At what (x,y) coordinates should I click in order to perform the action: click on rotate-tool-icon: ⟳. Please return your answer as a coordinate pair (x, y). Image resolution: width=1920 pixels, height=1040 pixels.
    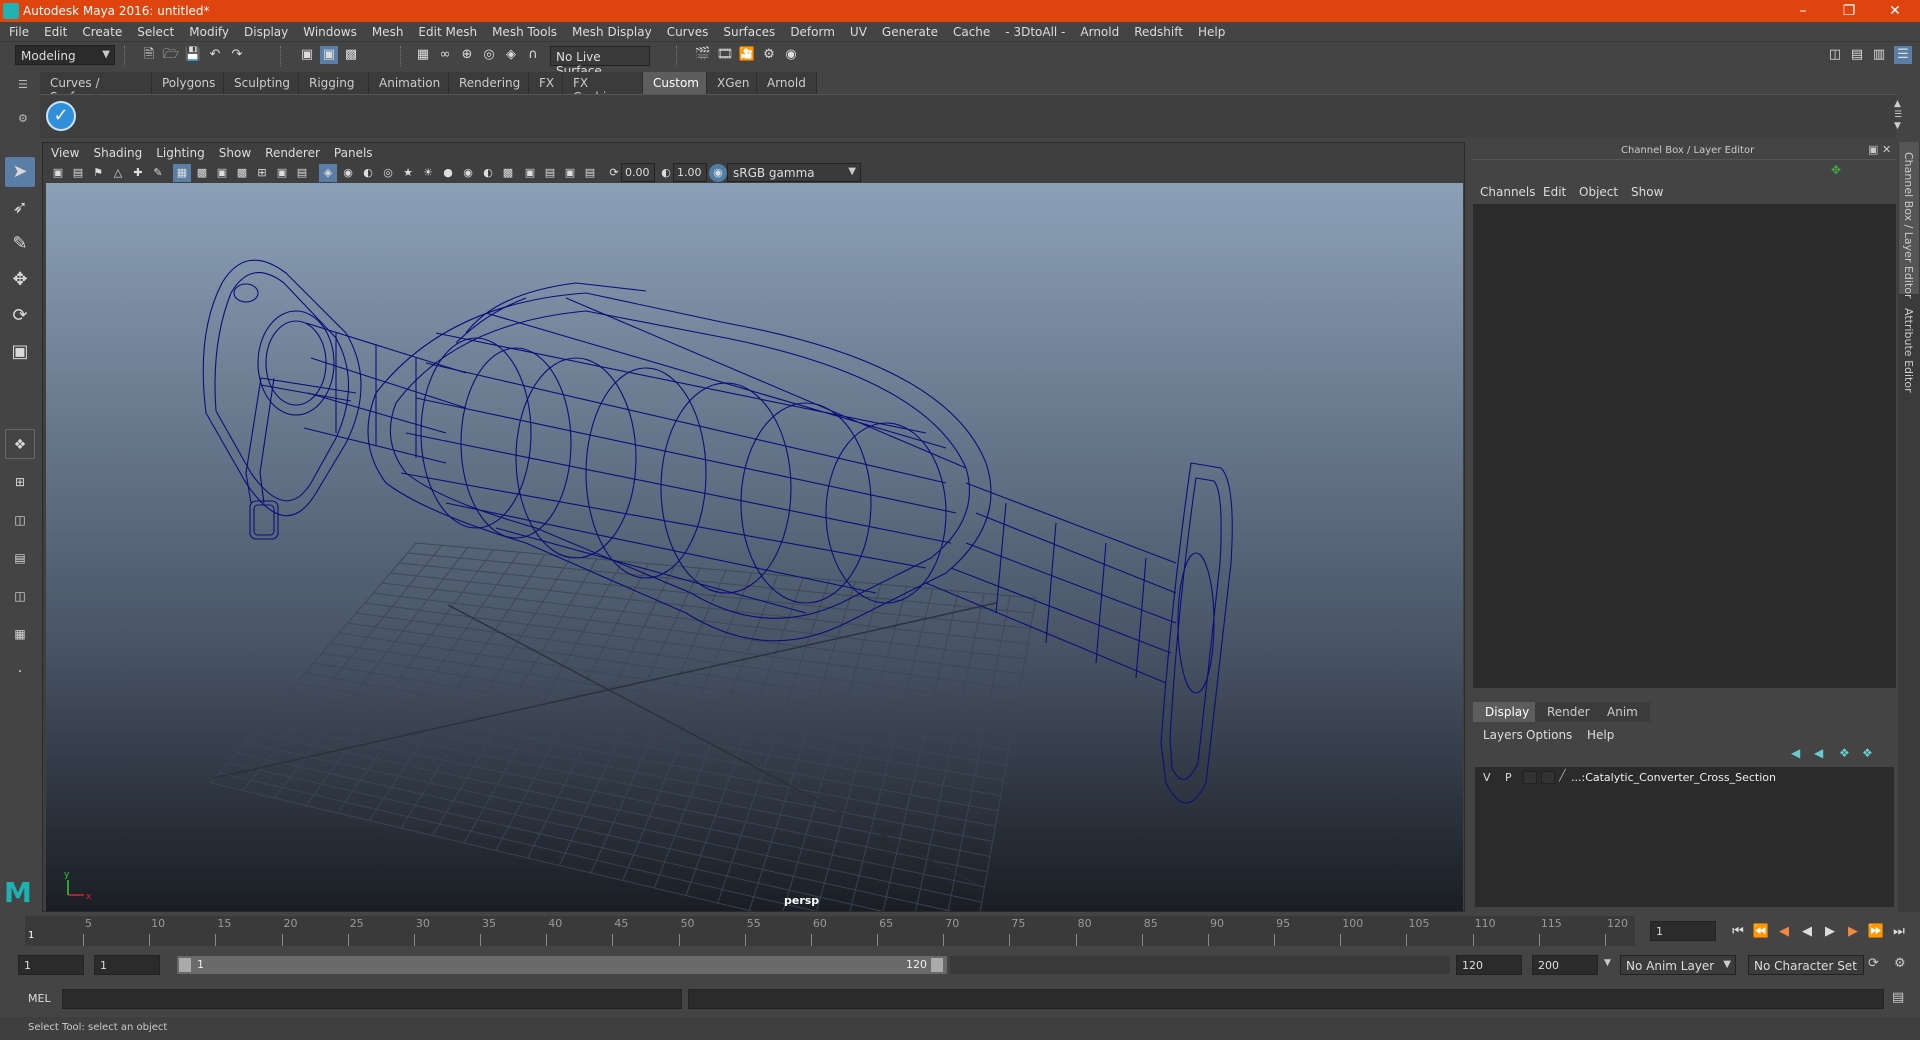
    Looking at the image, I should click on (20, 316).